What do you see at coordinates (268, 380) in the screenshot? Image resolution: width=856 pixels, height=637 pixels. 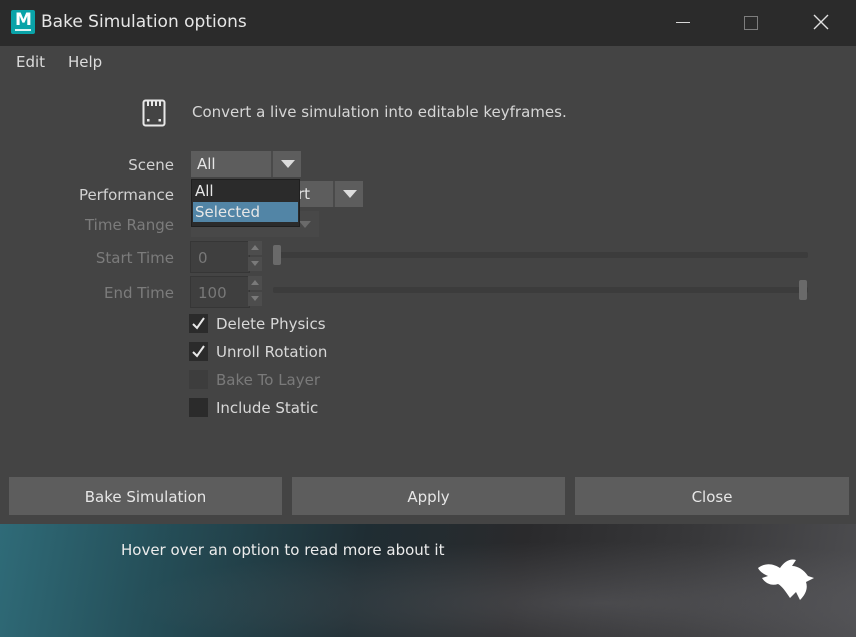 I see `bake-to-layer-label: Bake To Layer` at bounding box center [268, 380].